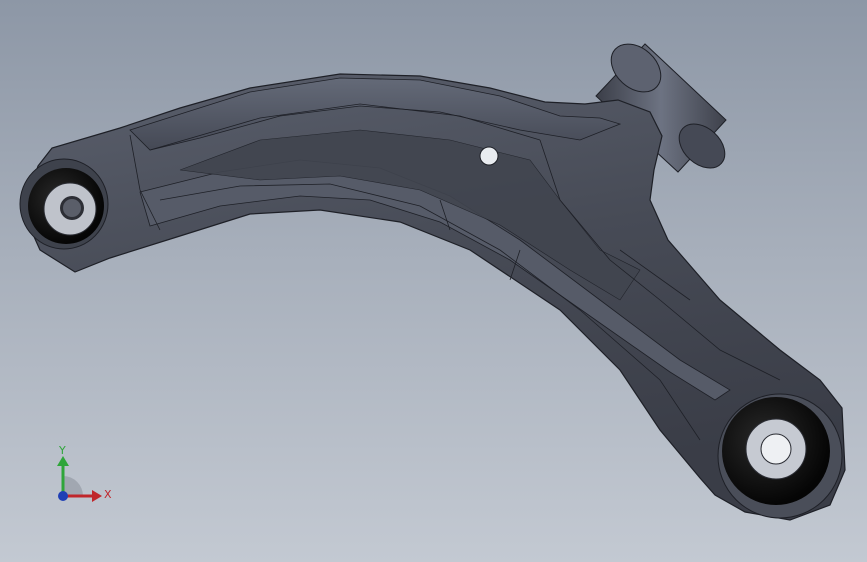  I want to click on y-axis-arrow, so click(63, 461).